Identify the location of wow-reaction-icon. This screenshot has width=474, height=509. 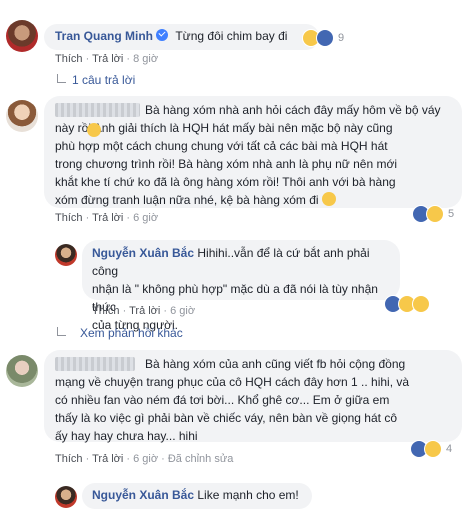
(421, 304).